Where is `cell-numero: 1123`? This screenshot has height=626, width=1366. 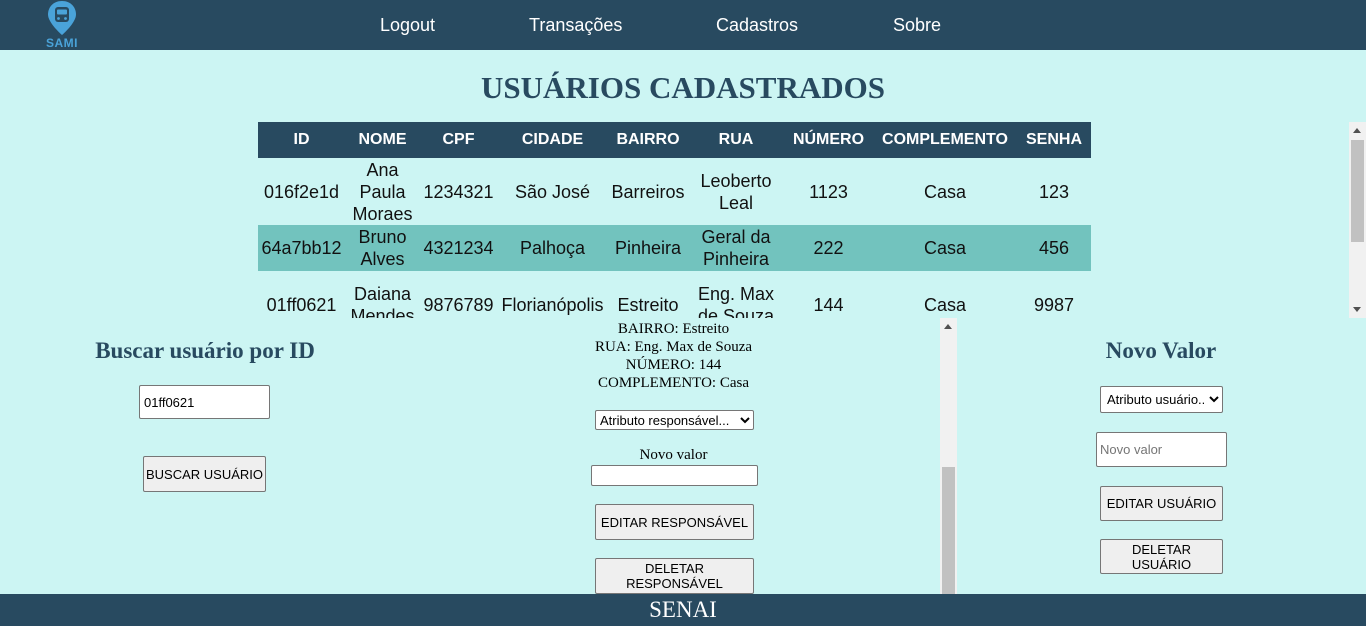 cell-numero: 1123 is located at coordinates (828, 191).